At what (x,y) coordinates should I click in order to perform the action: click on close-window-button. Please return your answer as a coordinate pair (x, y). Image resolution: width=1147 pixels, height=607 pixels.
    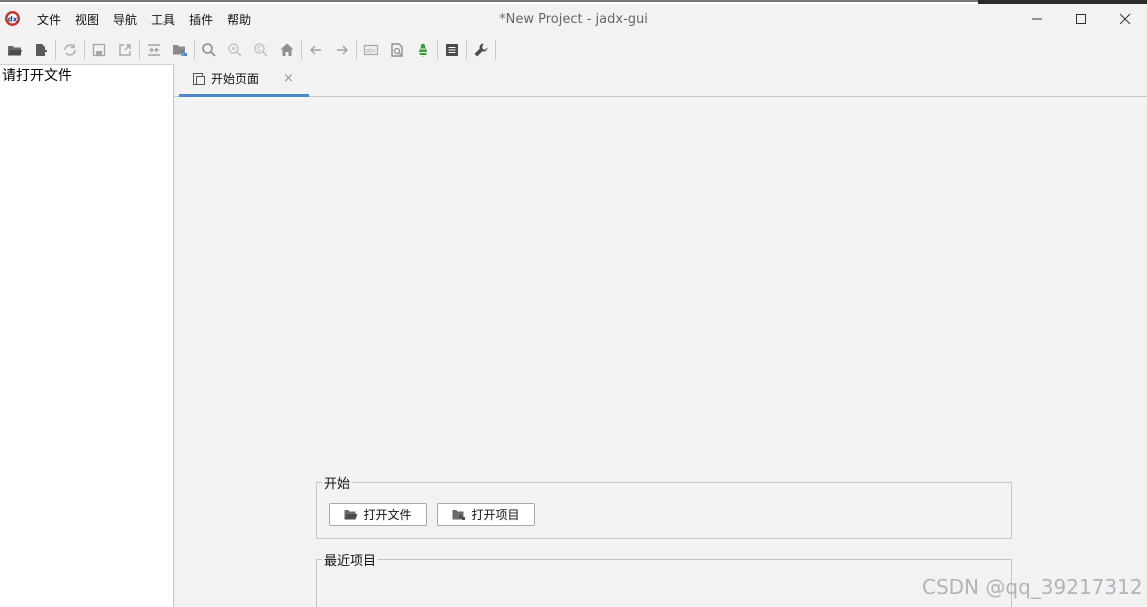
    Looking at the image, I should click on (1125, 19).